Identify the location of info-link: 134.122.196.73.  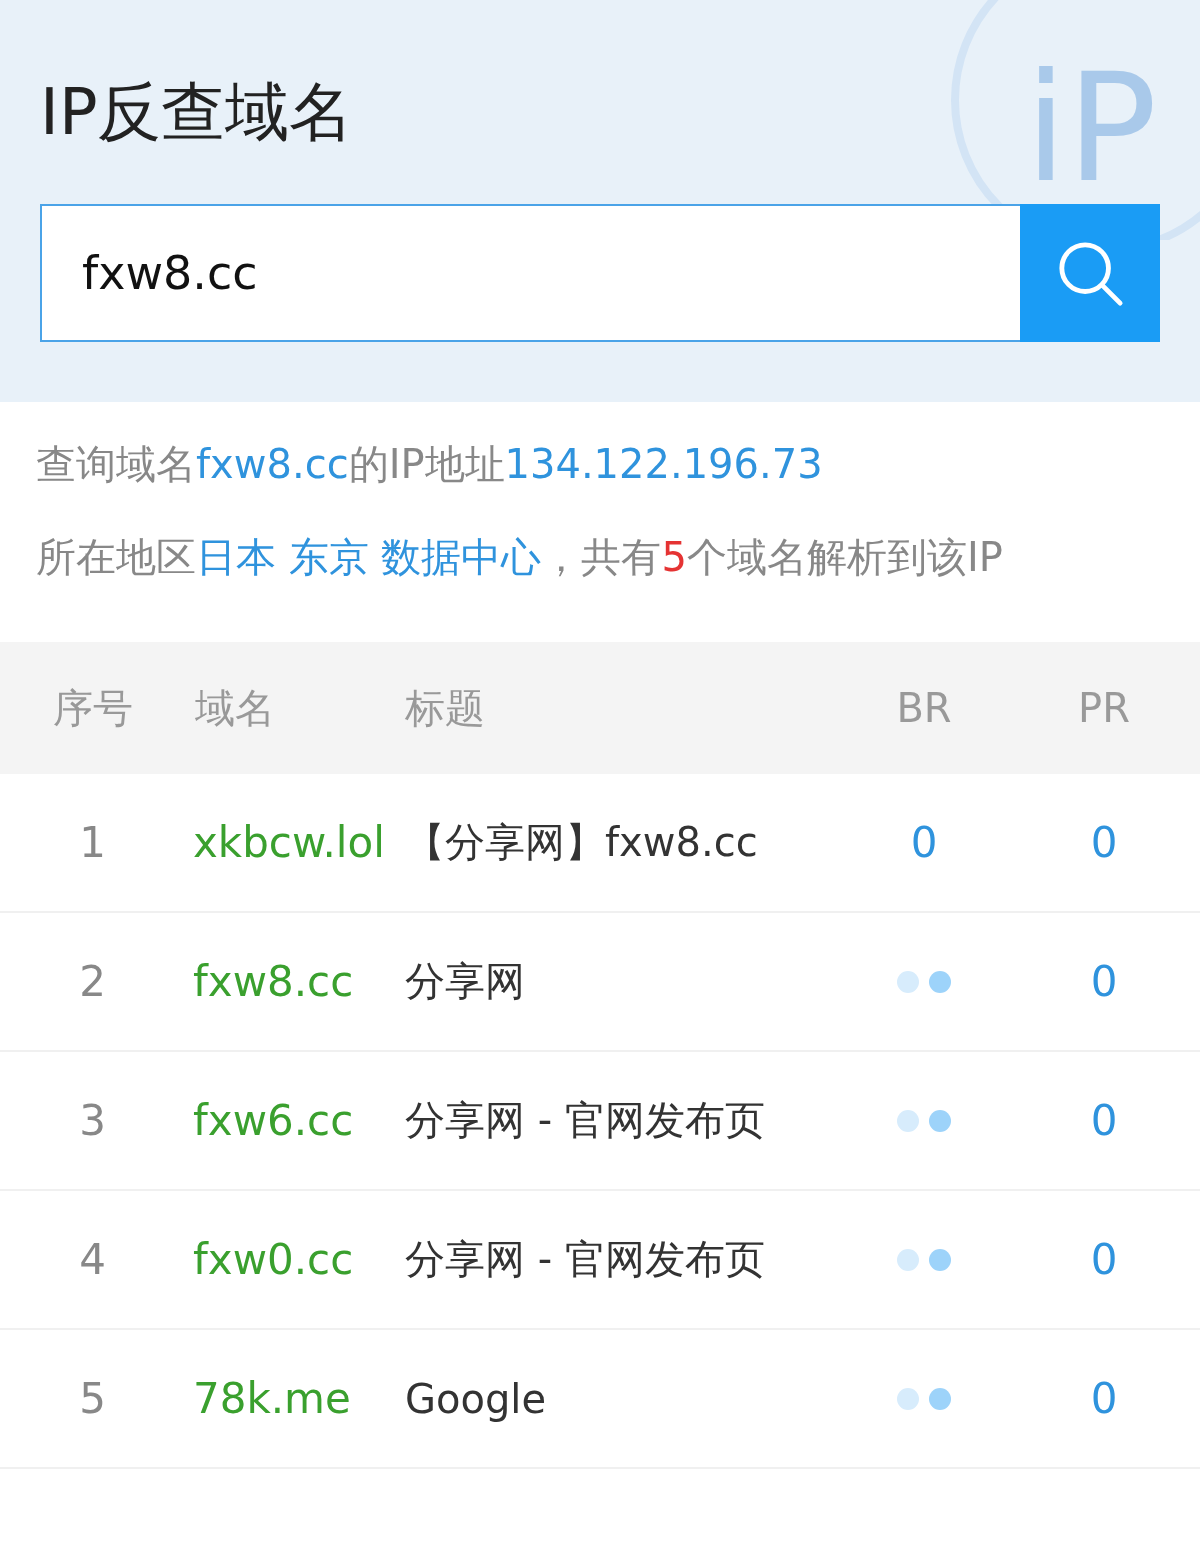
(663, 464).